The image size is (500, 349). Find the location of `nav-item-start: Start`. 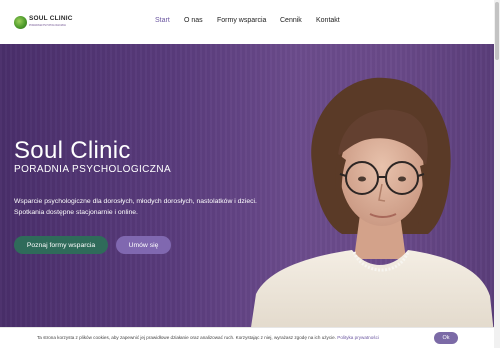

nav-item-start: Start is located at coordinates (162, 20).